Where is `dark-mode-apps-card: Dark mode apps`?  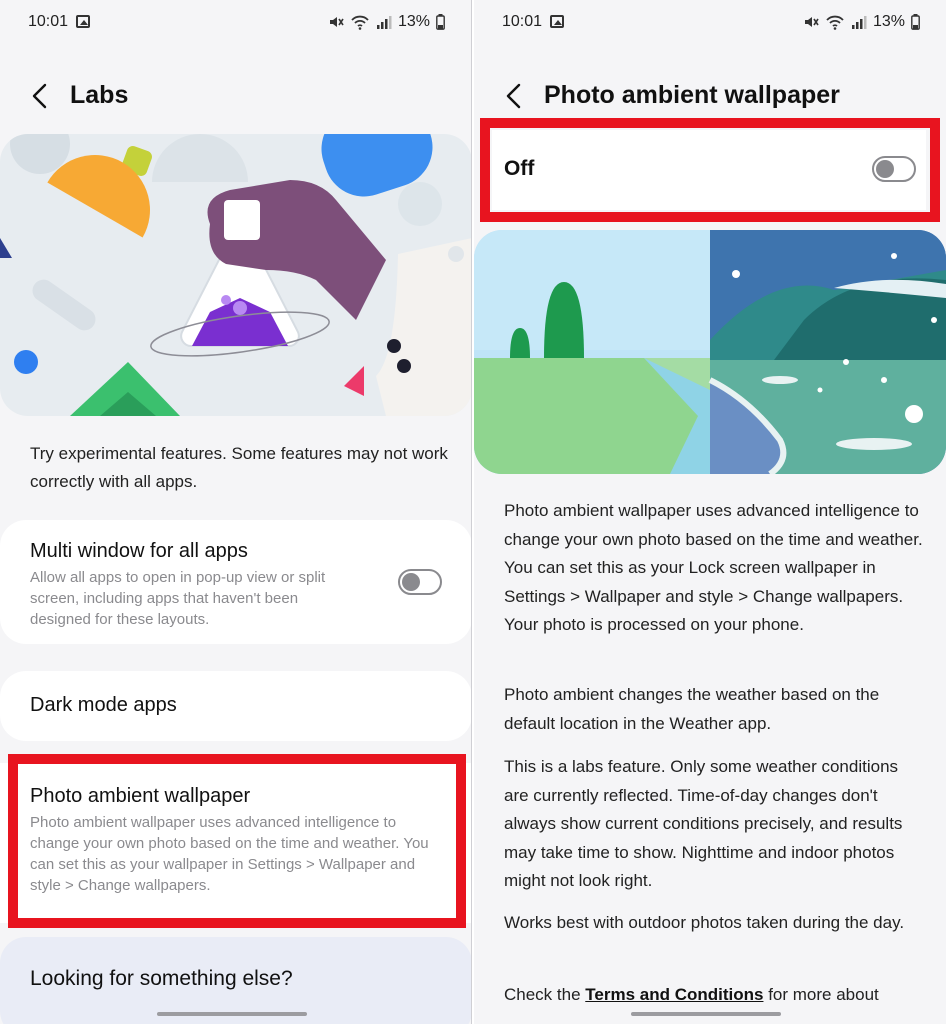 dark-mode-apps-card: Dark mode apps is located at coordinates (235, 706).